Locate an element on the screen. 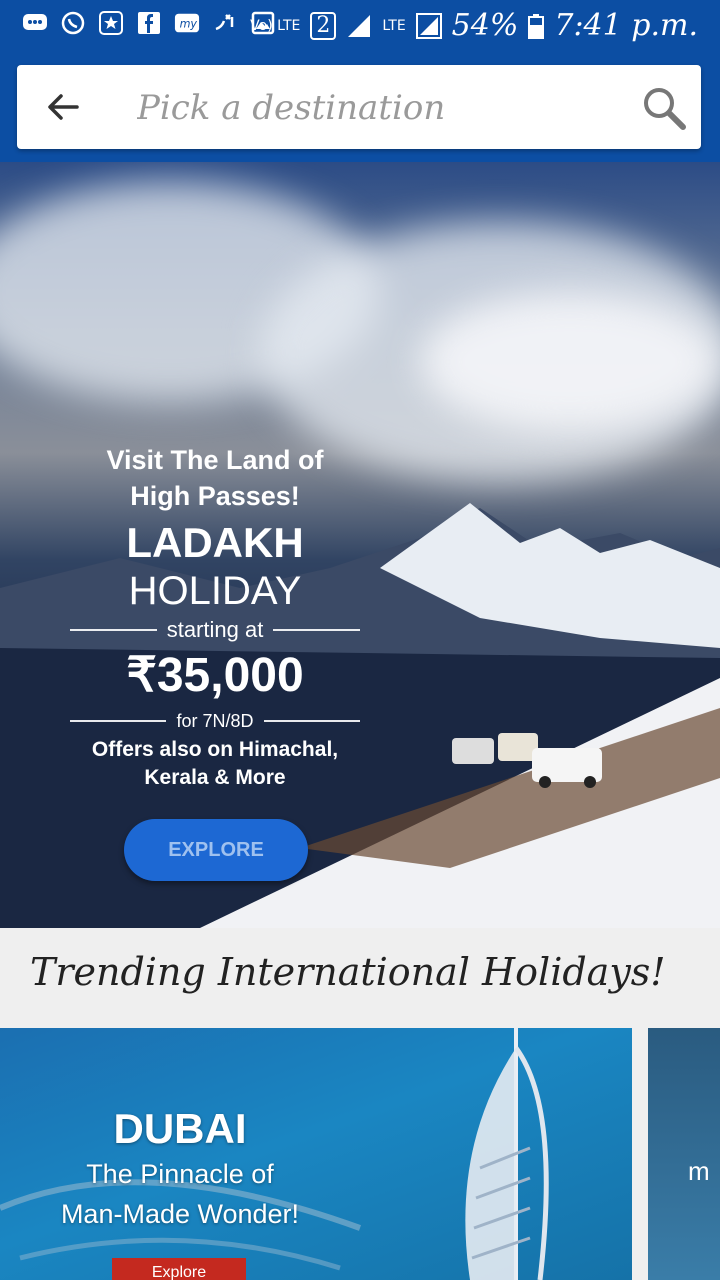 This screenshot has width=720, height=1280. clock: 7:41 p.m. is located at coordinates (626, 25).